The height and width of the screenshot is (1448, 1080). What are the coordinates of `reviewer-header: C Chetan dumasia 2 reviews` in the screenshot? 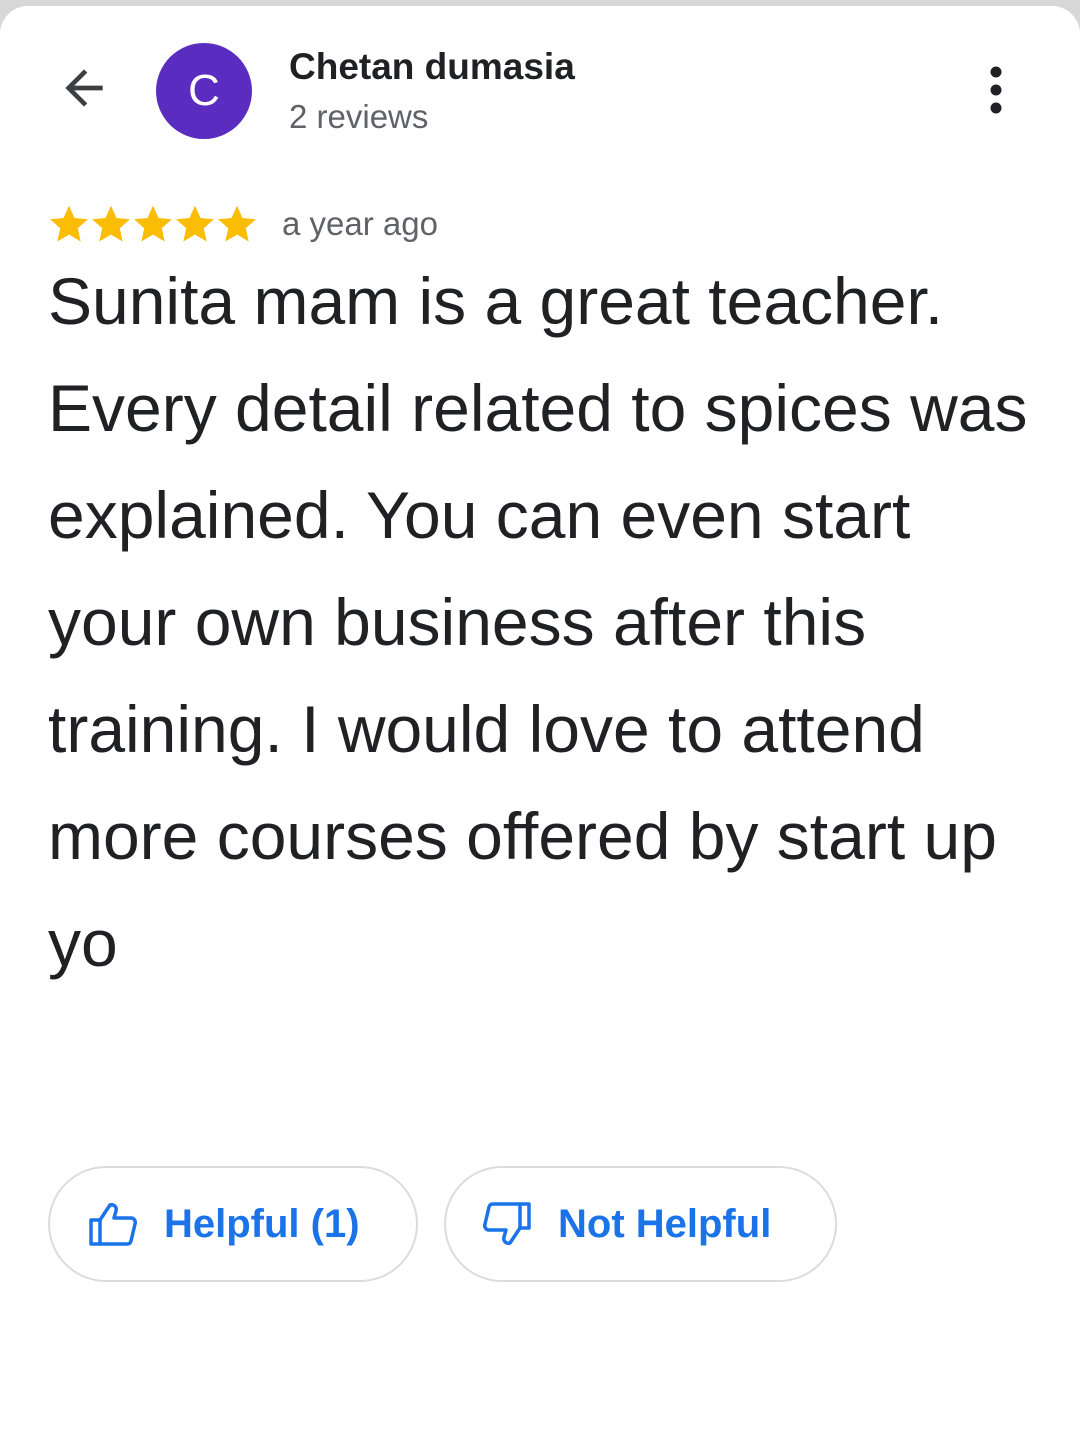 It's located at (540, 95).